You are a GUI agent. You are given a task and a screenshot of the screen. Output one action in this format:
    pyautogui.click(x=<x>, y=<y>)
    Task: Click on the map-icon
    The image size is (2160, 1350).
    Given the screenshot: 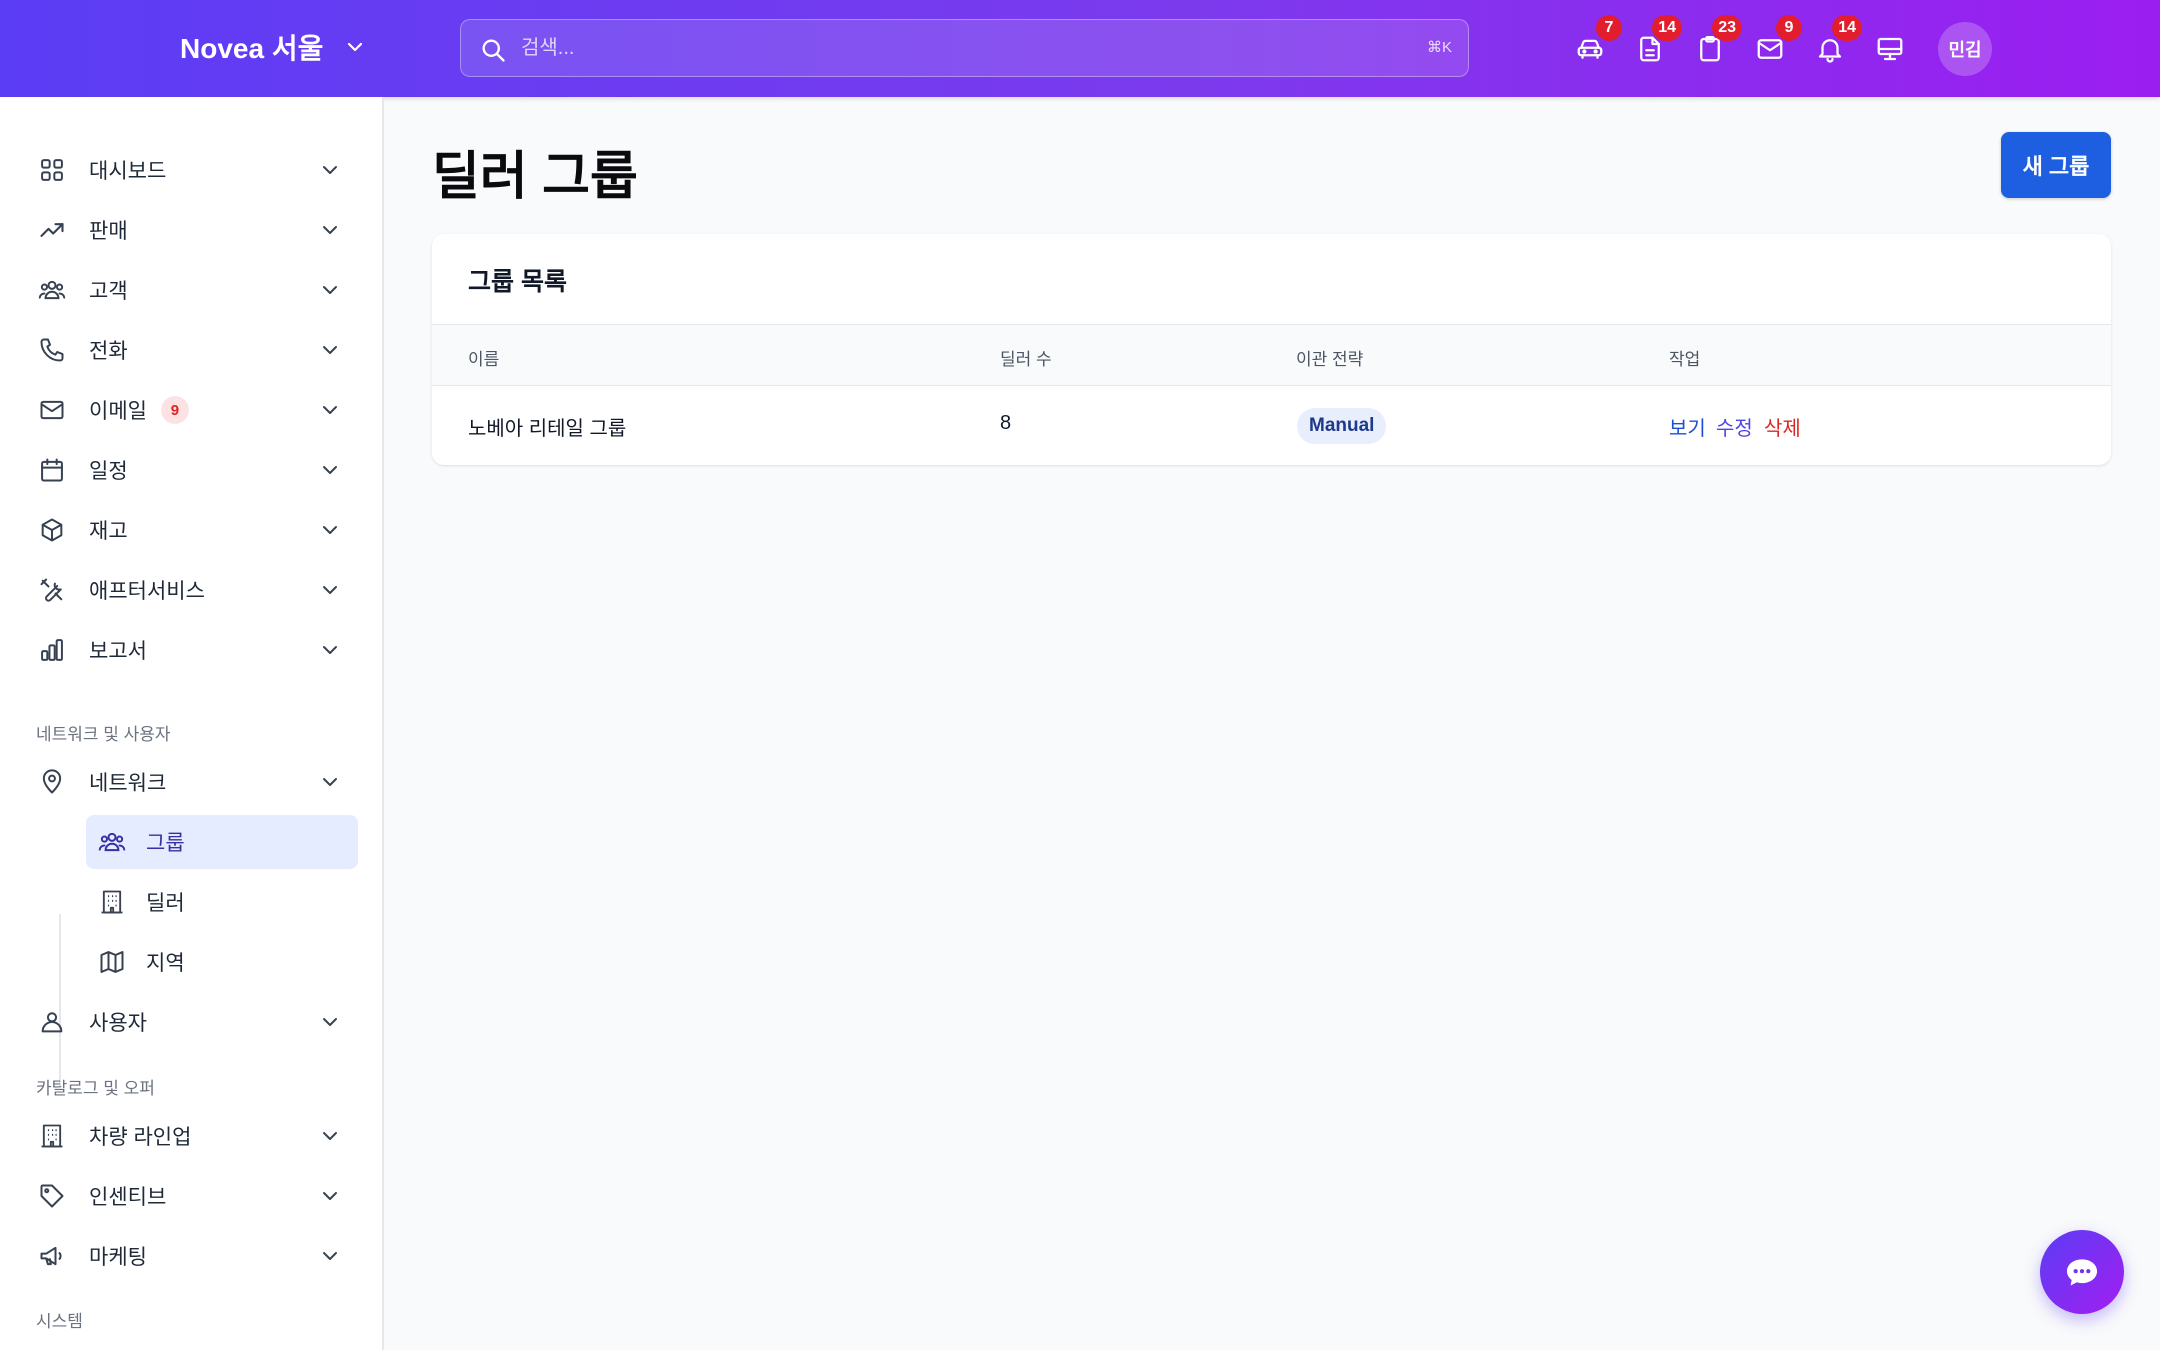 What is the action you would take?
    pyautogui.click(x=112, y=962)
    